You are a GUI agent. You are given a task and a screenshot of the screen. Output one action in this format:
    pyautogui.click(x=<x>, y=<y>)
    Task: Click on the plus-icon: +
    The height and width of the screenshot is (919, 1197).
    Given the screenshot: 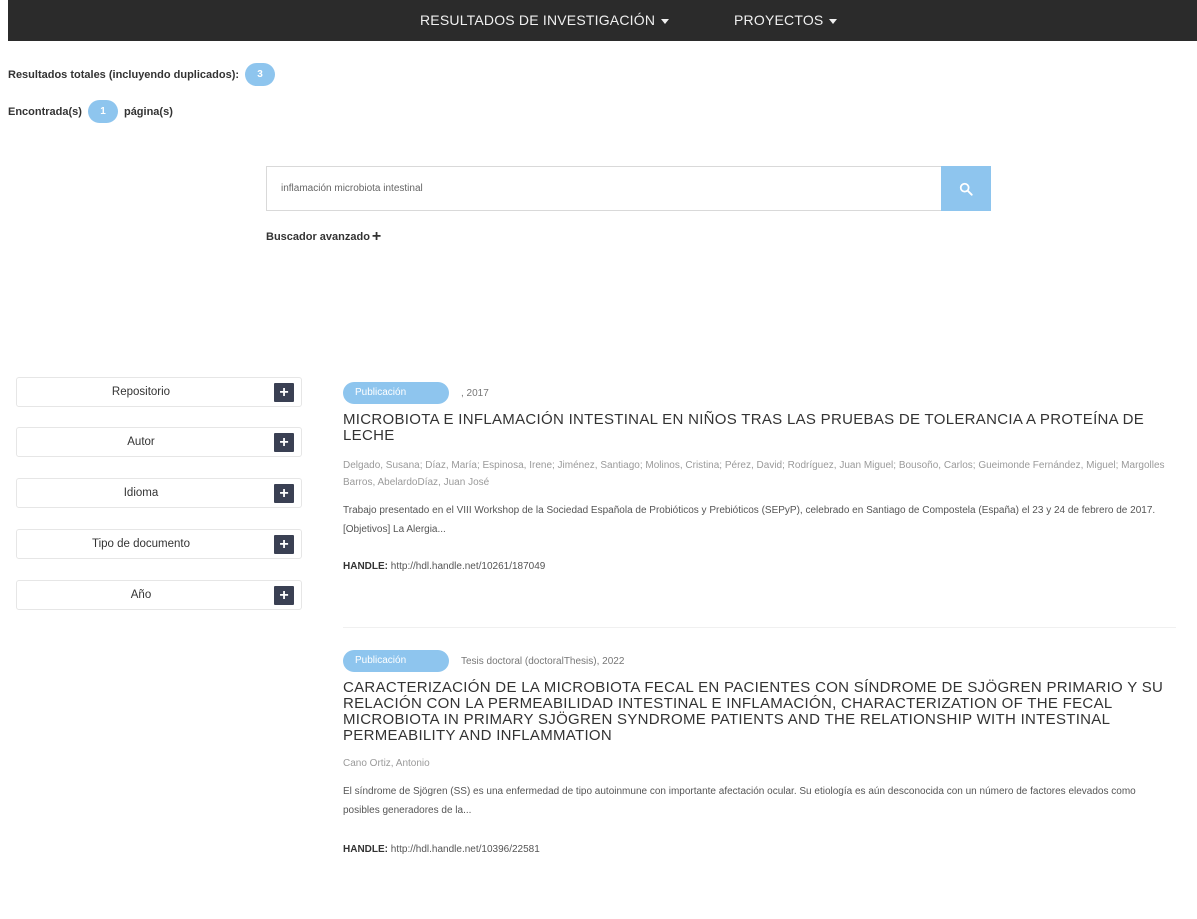 What is the action you would take?
    pyautogui.click(x=376, y=236)
    